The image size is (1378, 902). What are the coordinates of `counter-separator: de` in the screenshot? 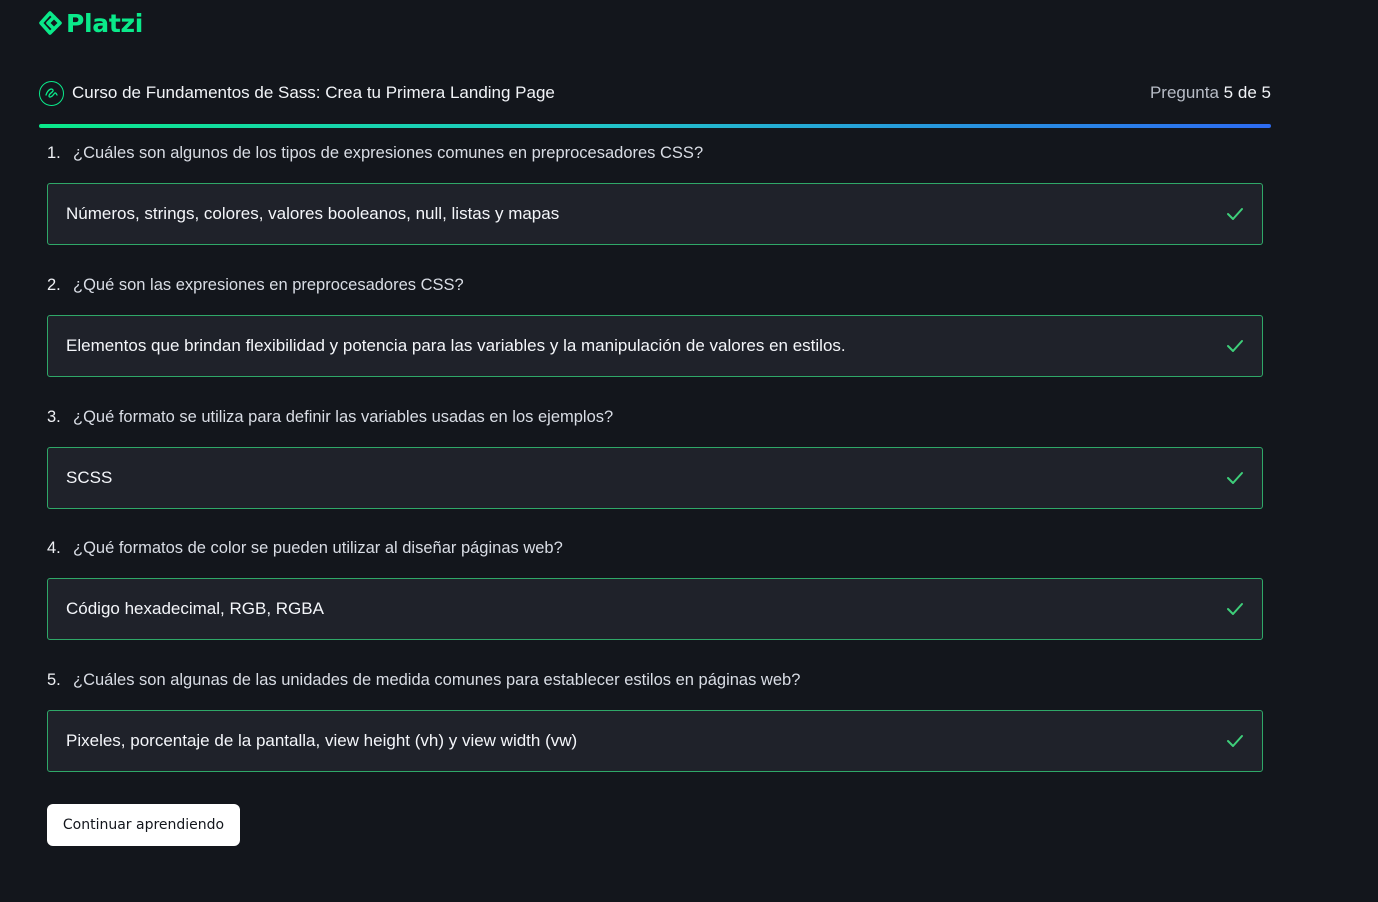 It's located at (1247, 92).